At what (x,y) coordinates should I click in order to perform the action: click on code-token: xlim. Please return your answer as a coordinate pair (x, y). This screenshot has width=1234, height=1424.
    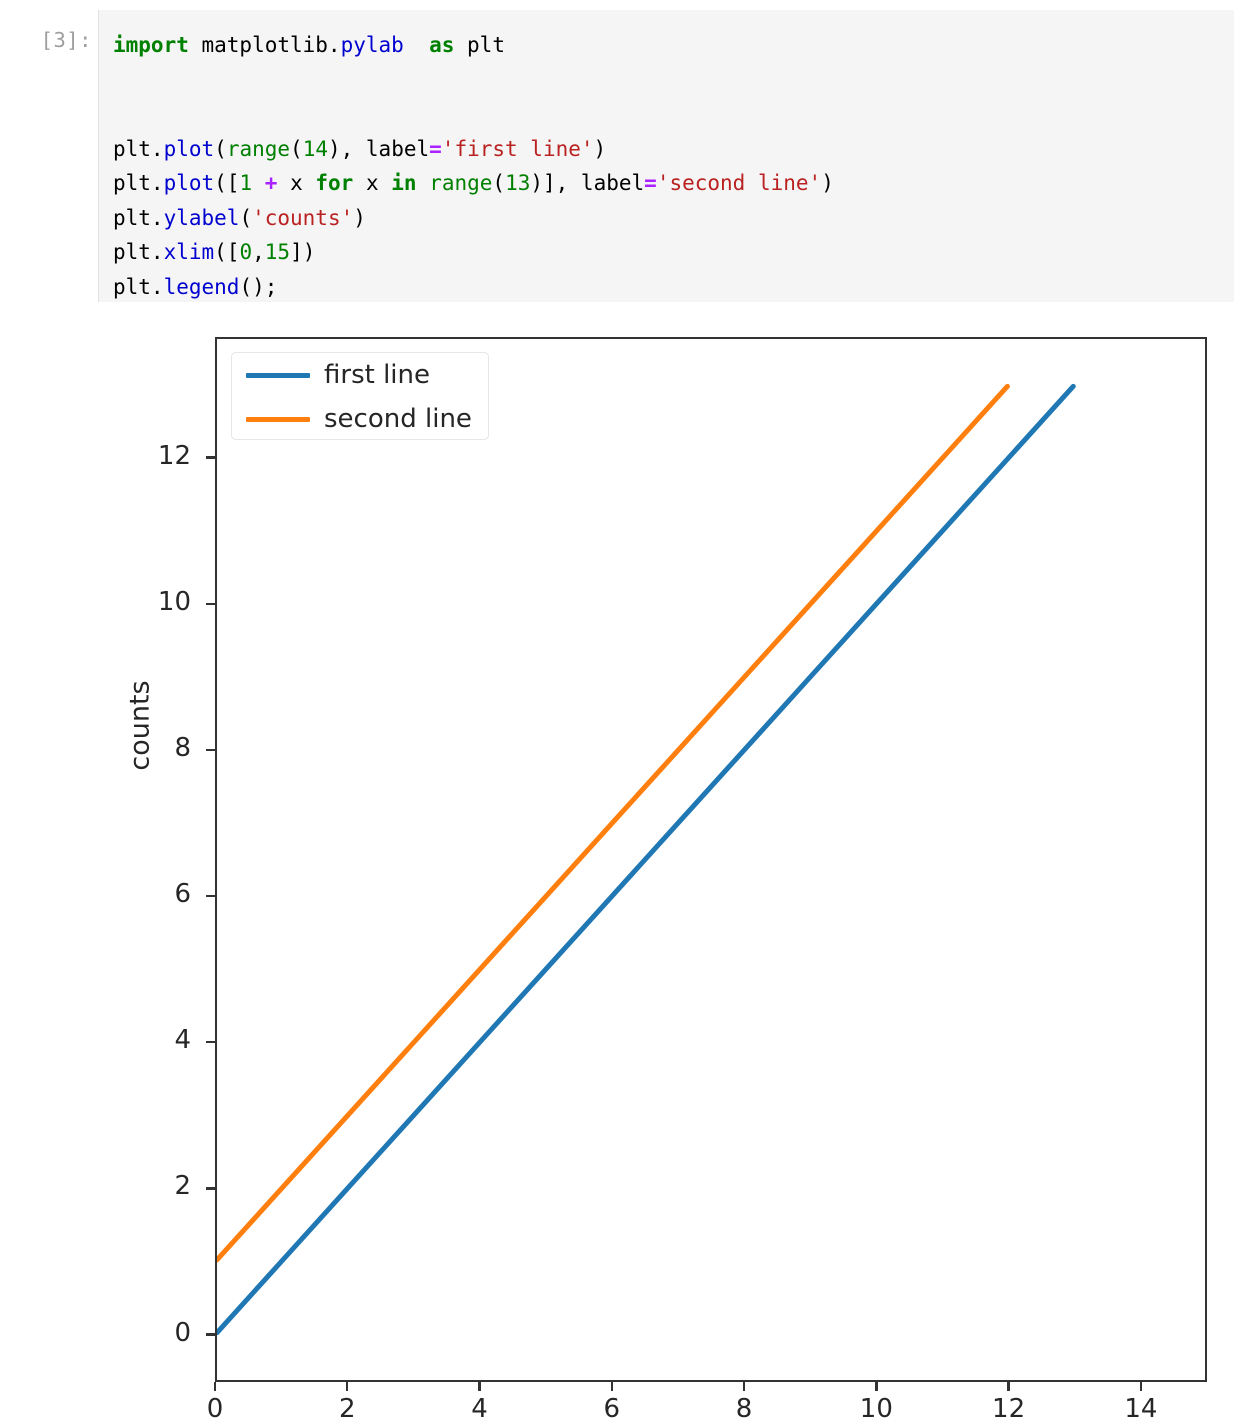
    Looking at the image, I should click on (189, 252).